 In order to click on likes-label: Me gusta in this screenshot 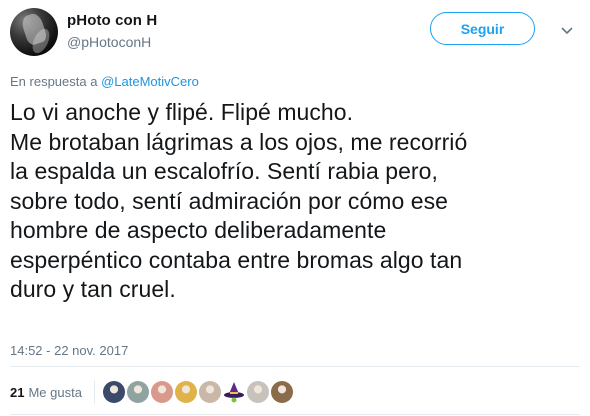, I will do `click(54, 392)`.